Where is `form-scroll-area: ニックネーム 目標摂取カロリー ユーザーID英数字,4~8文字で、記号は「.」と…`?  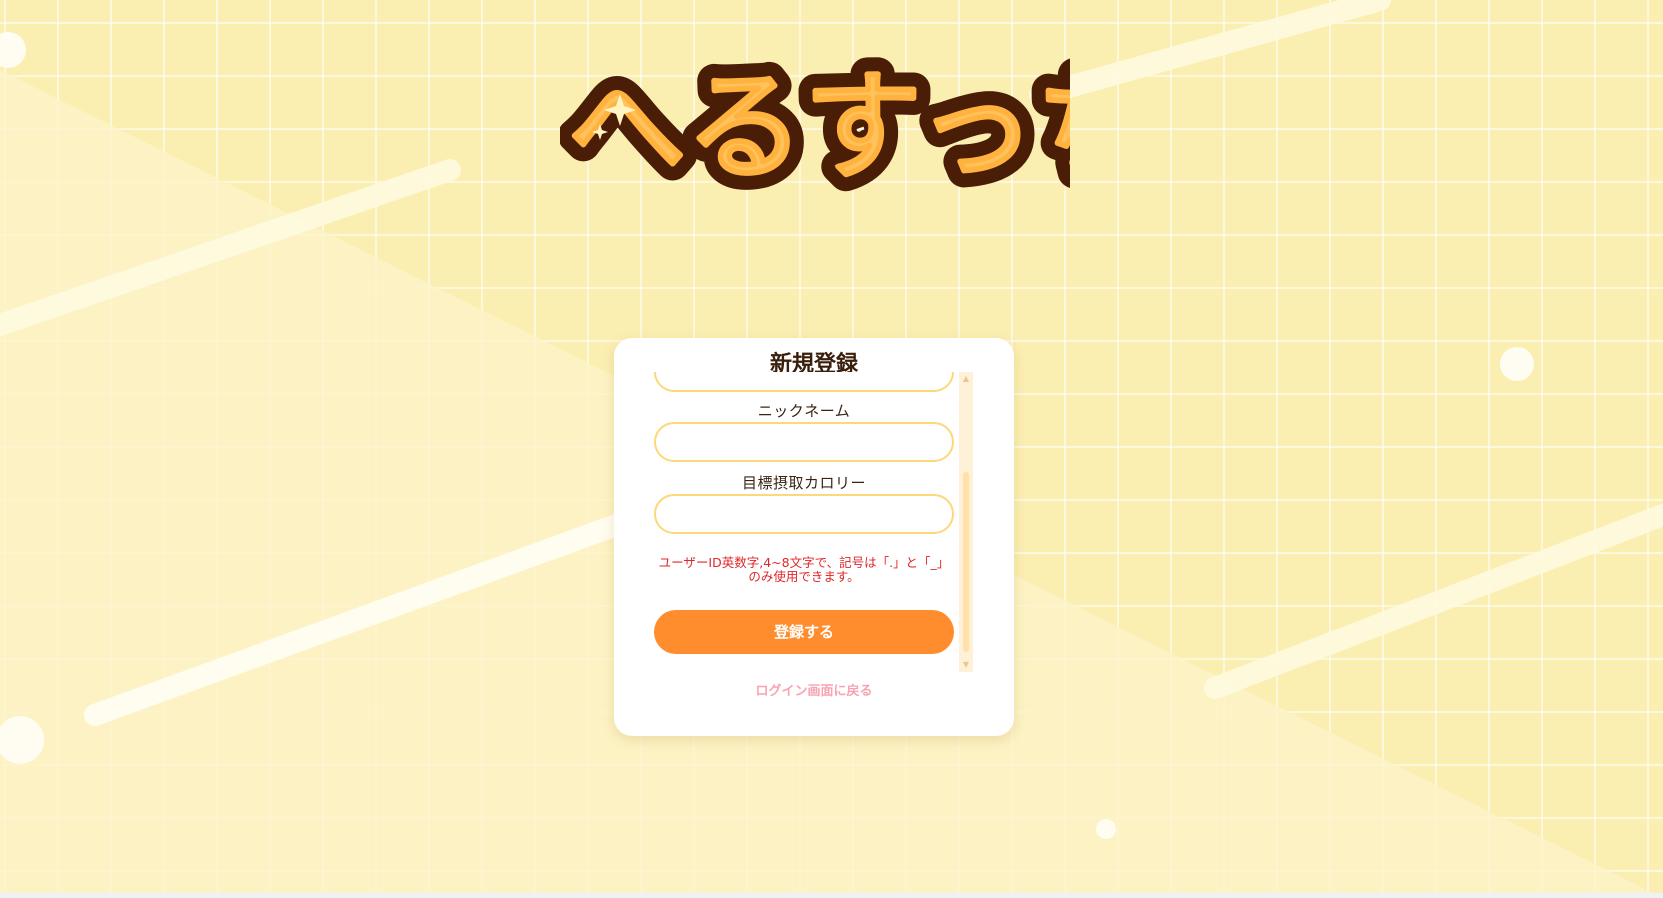
form-scroll-area: ニックネーム 目標摂取カロリー ユーザーID英数字,4~8文字で、記号は「.」と… is located at coordinates (814, 522).